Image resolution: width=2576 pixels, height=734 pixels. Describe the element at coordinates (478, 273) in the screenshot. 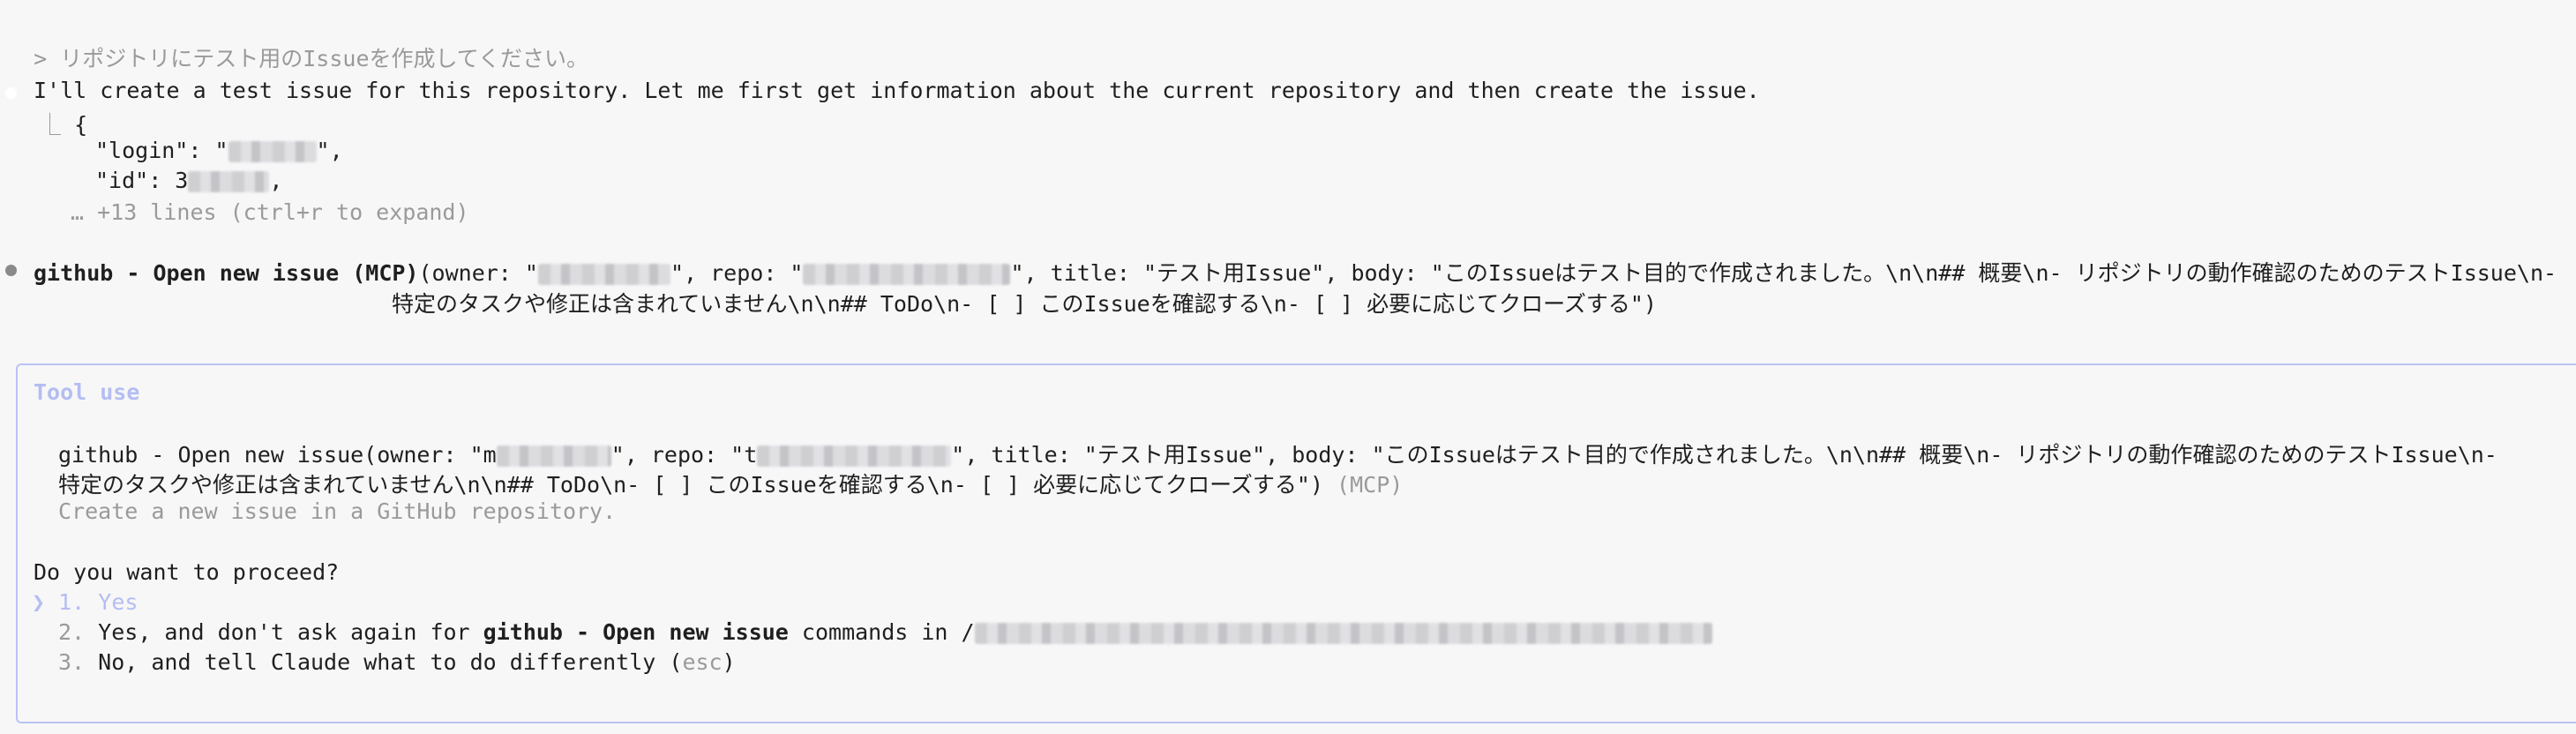

I see `args-owner-prefix: (owner: "` at that location.